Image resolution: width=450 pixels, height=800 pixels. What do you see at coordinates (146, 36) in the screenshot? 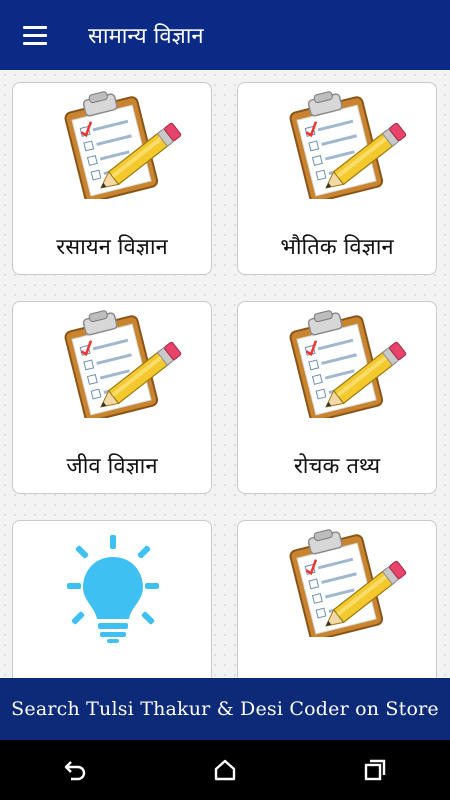
I see `page-title: सामान्य विज्ञान` at bounding box center [146, 36].